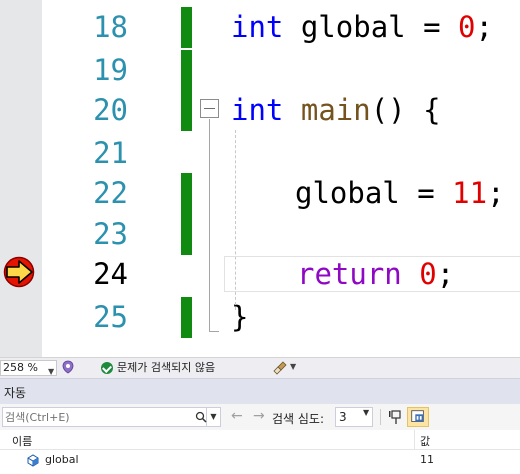 The image size is (520, 474). I want to click on issues-status: 문제가 검색되지 않음, so click(166, 368).